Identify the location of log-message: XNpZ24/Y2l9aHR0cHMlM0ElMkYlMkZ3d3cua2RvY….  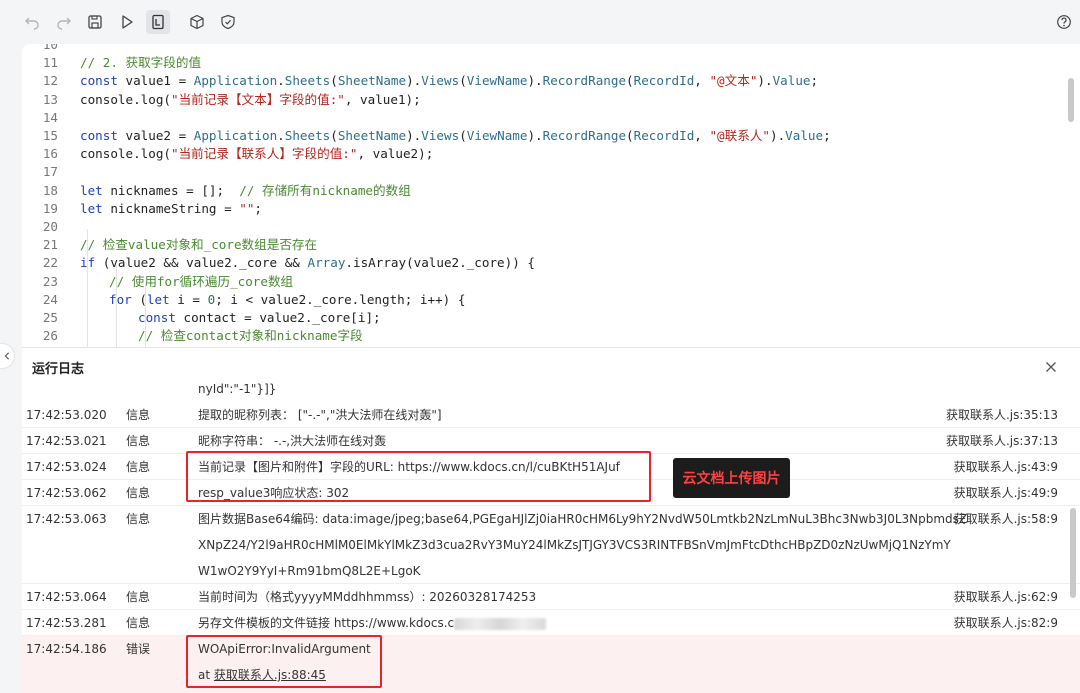
(574, 545).